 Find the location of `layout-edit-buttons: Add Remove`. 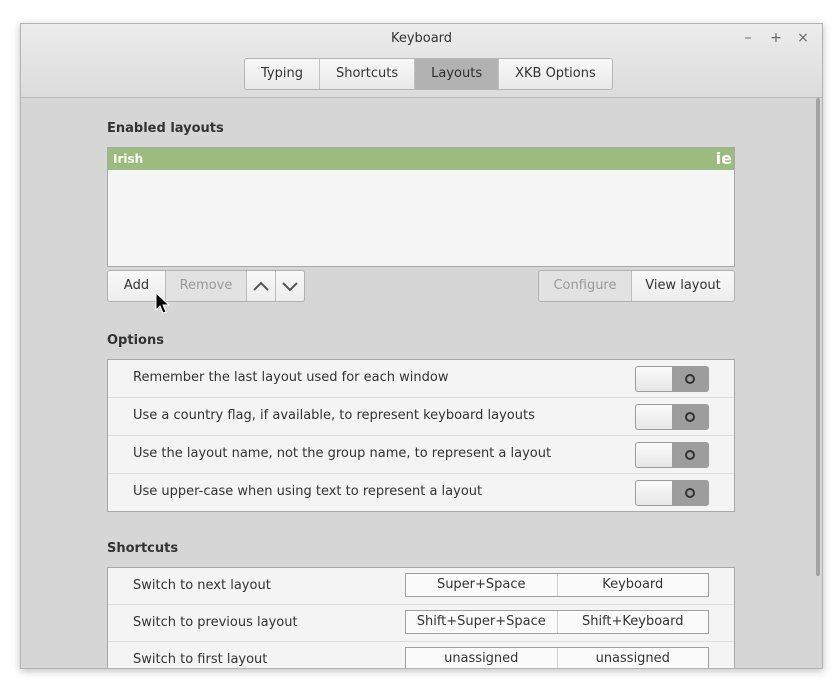

layout-edit-buttons: Add Remove is located at coordinates (206, 286).